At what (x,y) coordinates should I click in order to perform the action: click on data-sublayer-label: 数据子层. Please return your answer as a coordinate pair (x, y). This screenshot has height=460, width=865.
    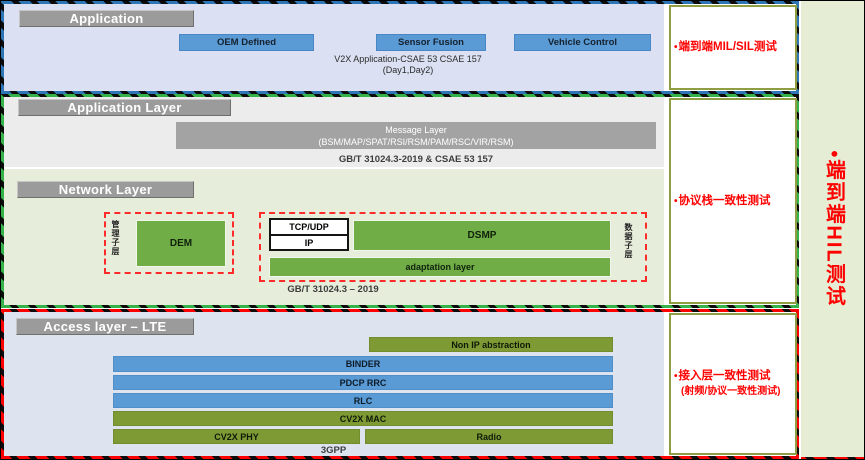
    Looking at the image, I should click on (628, 241).